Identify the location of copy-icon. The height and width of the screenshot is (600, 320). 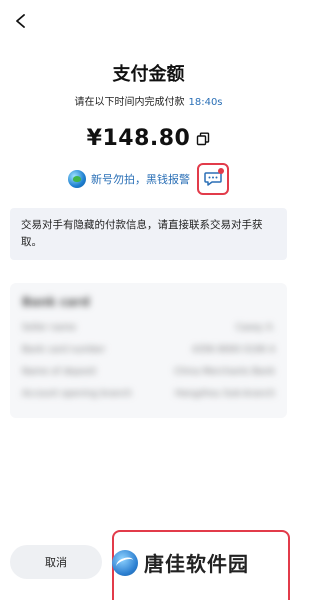
(203, 139).